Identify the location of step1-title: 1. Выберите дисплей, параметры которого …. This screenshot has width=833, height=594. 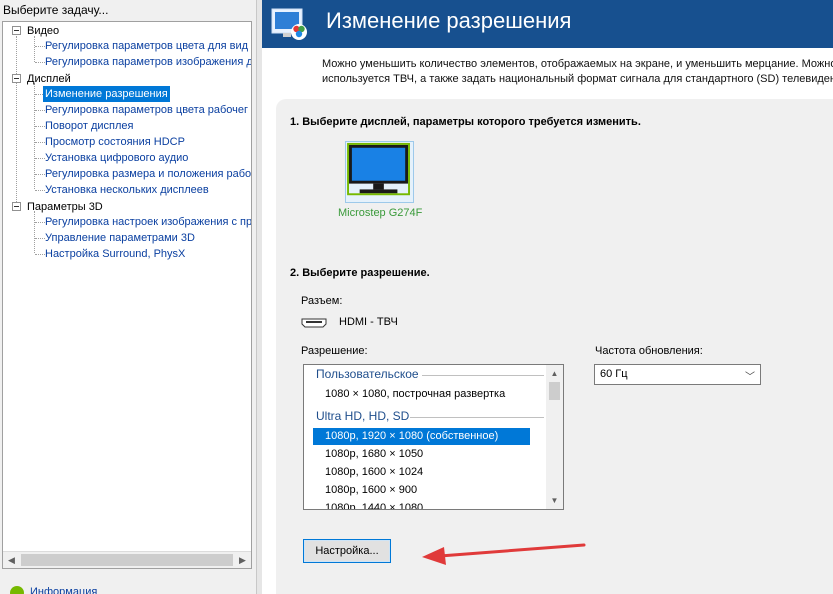
(465, 122).